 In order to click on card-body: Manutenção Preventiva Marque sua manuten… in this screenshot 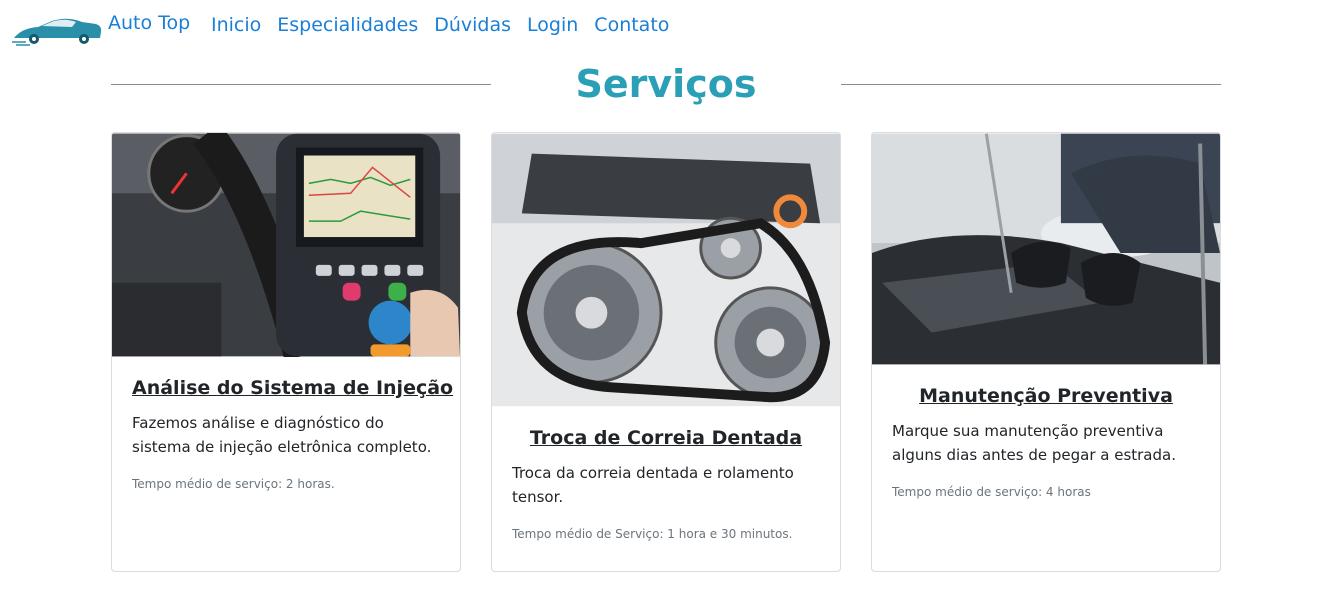, I will do `click(1046, 442)`.